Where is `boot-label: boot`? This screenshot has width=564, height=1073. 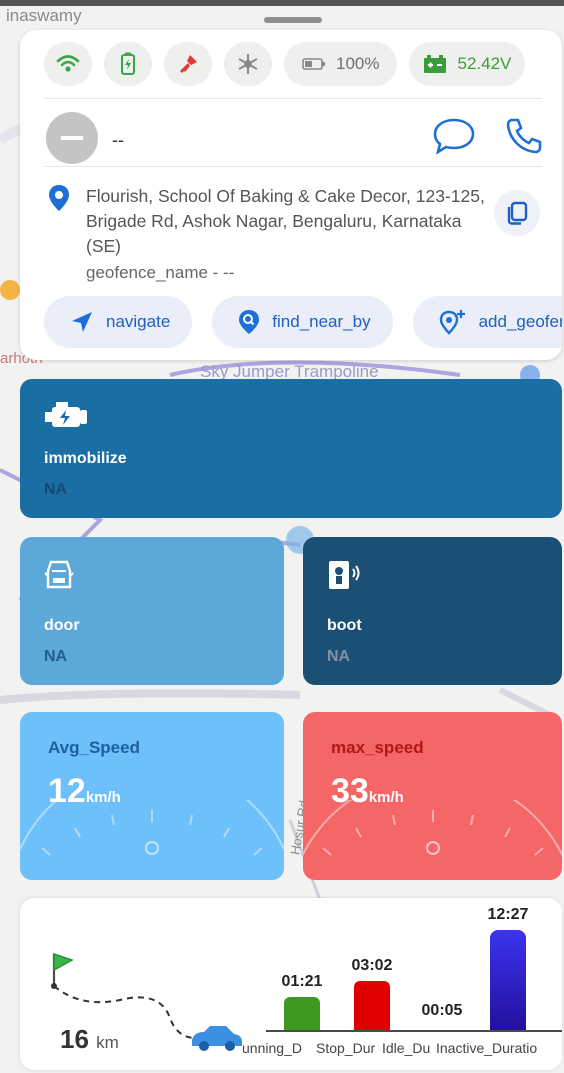
boot-label: boot is located at coordinates (344, 625).